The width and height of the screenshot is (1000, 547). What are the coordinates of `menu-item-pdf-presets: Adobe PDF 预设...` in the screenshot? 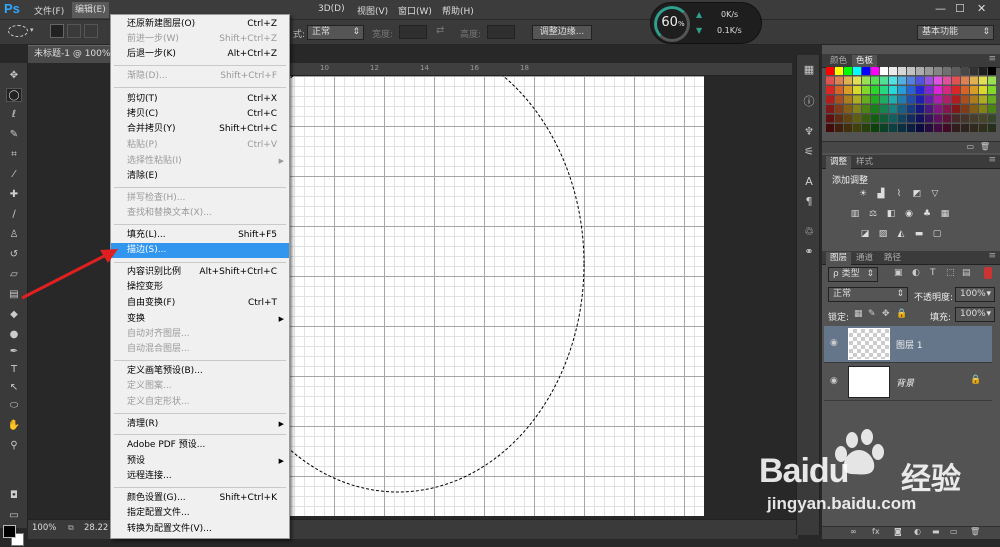 It's located at (200, 445).